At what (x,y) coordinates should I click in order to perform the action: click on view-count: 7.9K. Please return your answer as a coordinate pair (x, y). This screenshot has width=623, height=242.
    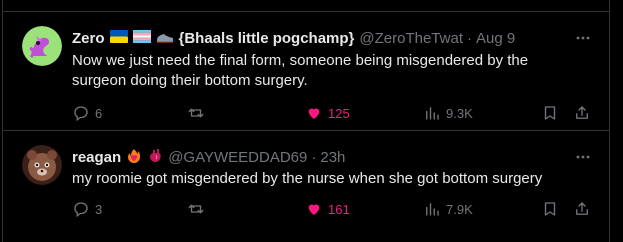
    Looking at the image, I should click on (459, 209).